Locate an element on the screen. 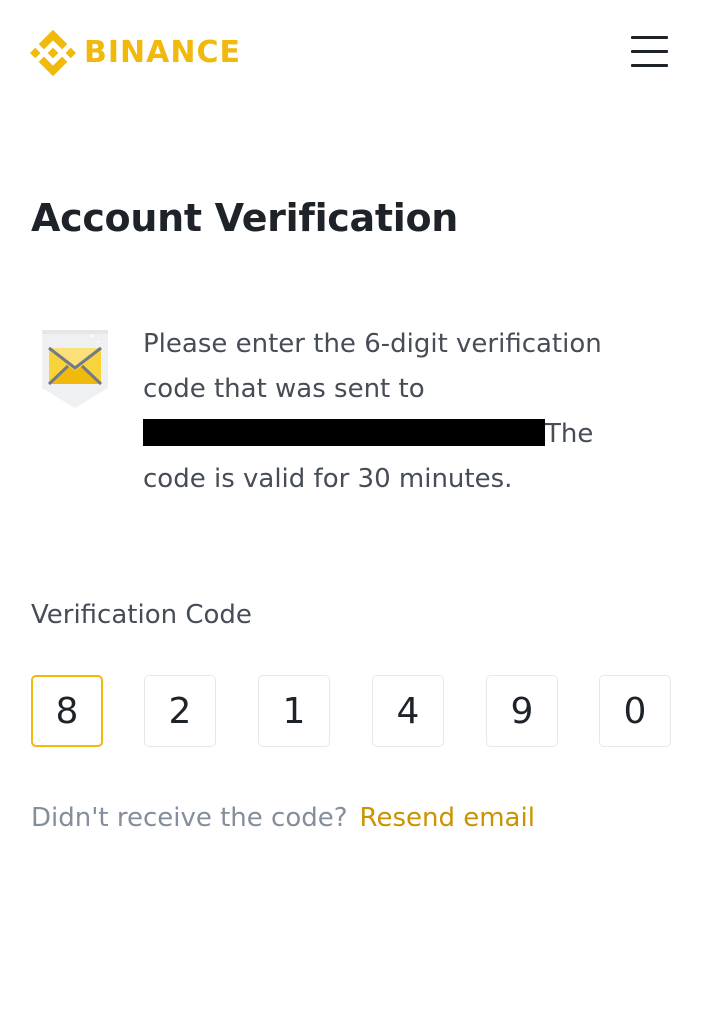 This screenshot has width=703, height=1024. code-digit-input-2: 2 is located at coordinates (180, 711).